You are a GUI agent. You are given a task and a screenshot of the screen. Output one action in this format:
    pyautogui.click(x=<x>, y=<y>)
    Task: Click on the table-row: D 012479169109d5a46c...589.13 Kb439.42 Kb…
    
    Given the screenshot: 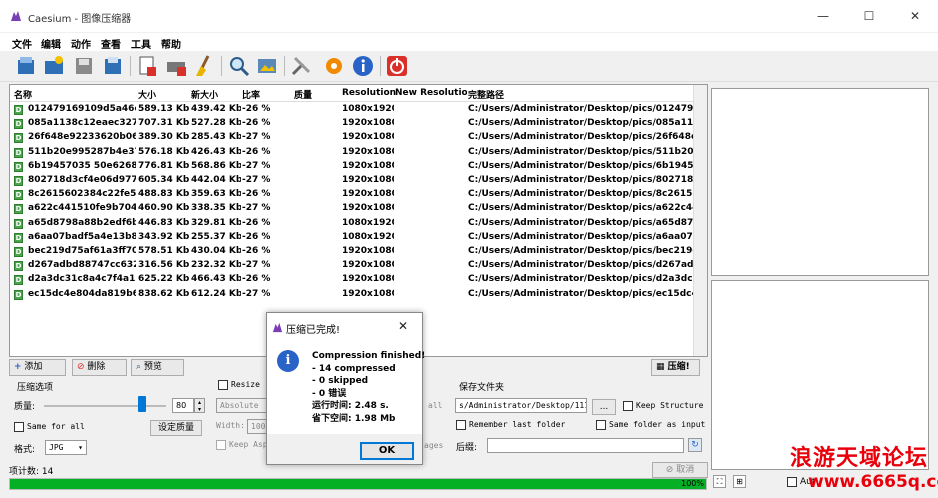 What is the action you would take?
    pyautogui.click(x=358, y=110)
    